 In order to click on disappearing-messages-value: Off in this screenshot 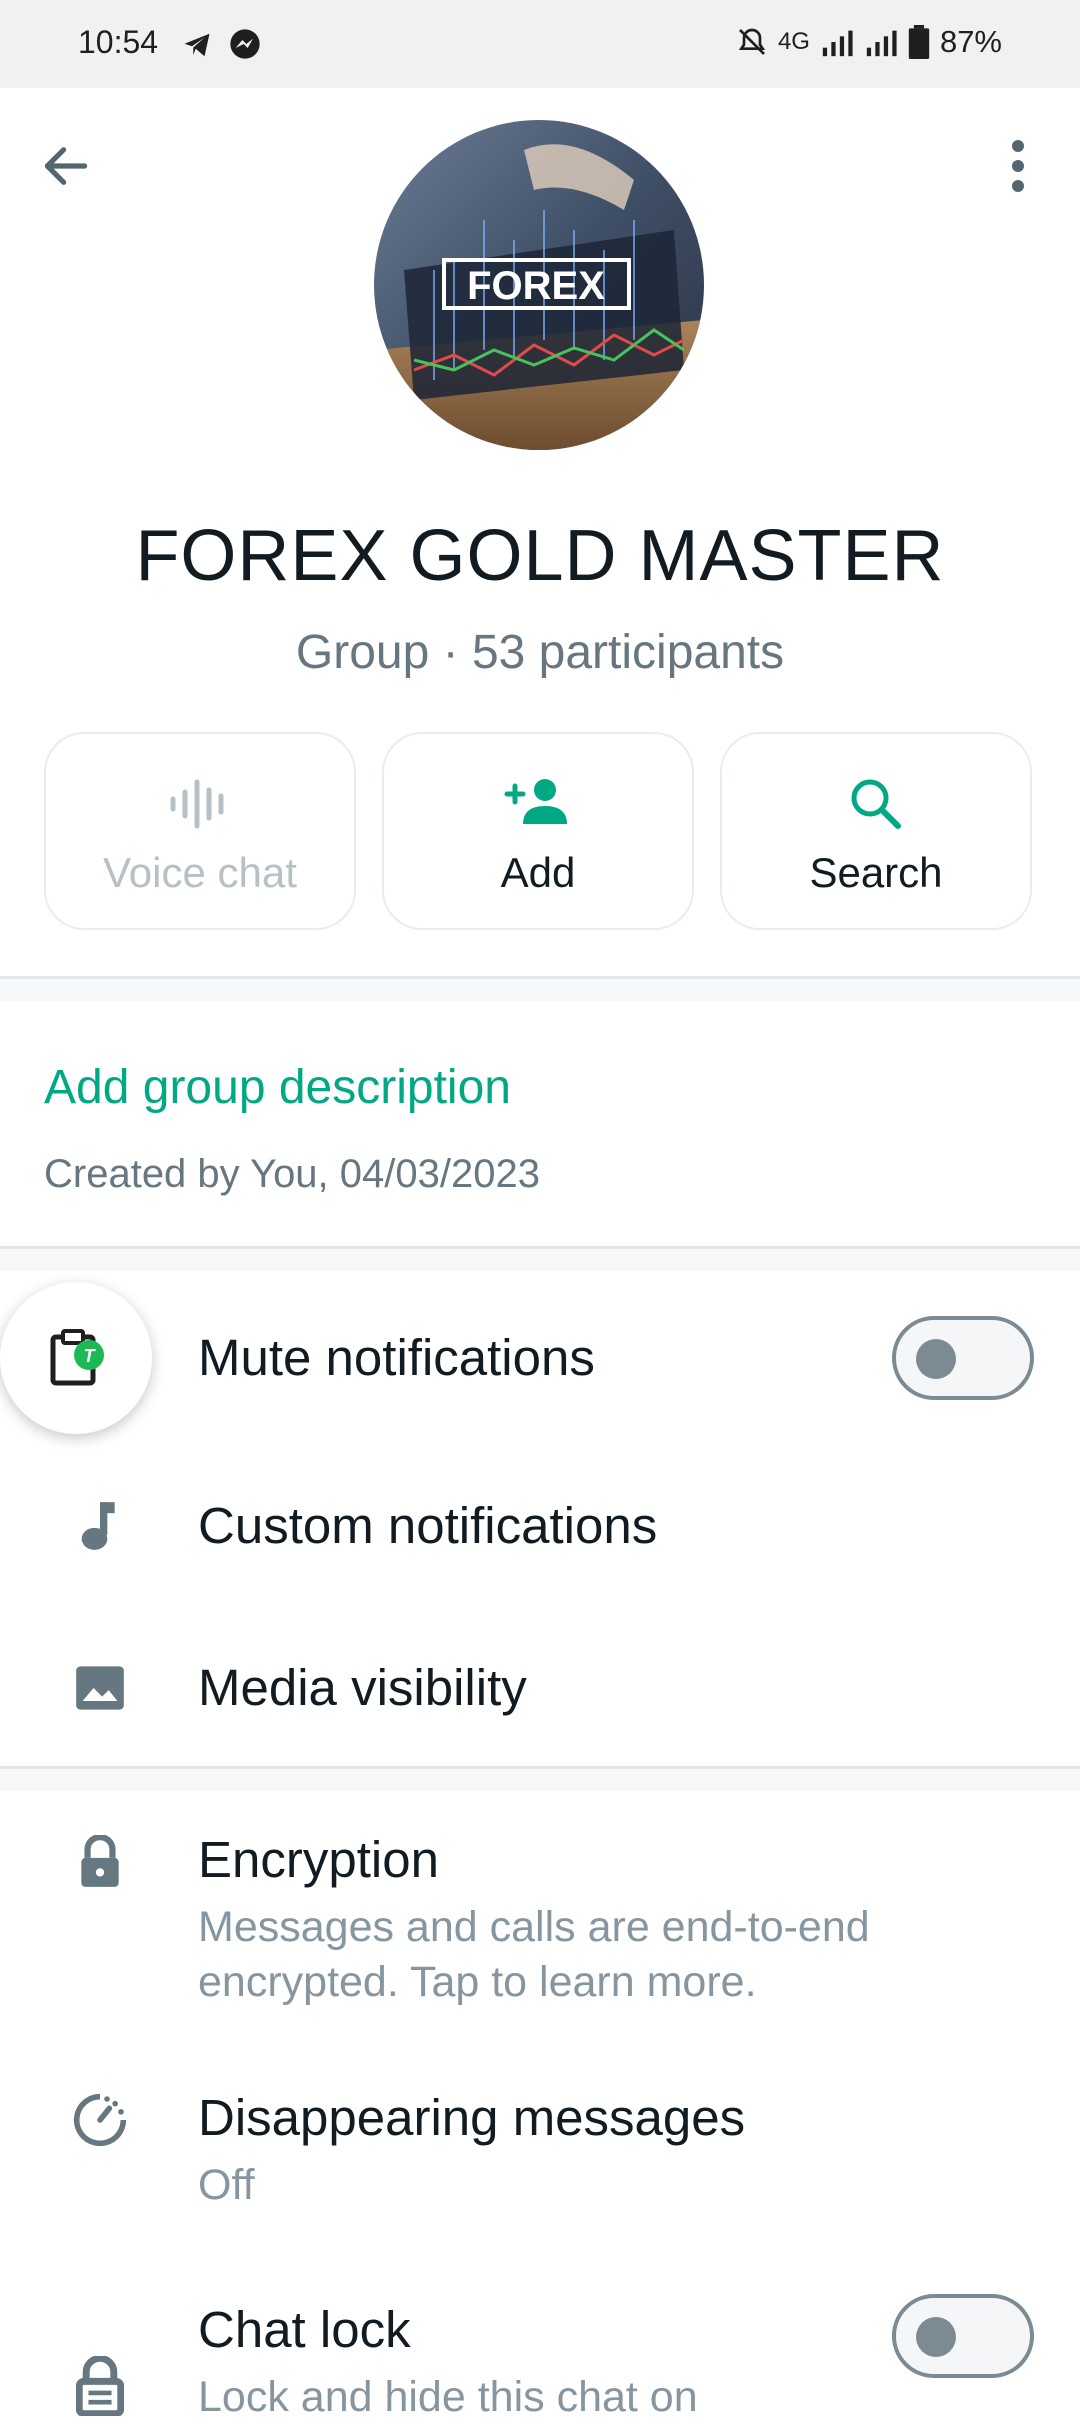, I will do `click(226, 2185)`.